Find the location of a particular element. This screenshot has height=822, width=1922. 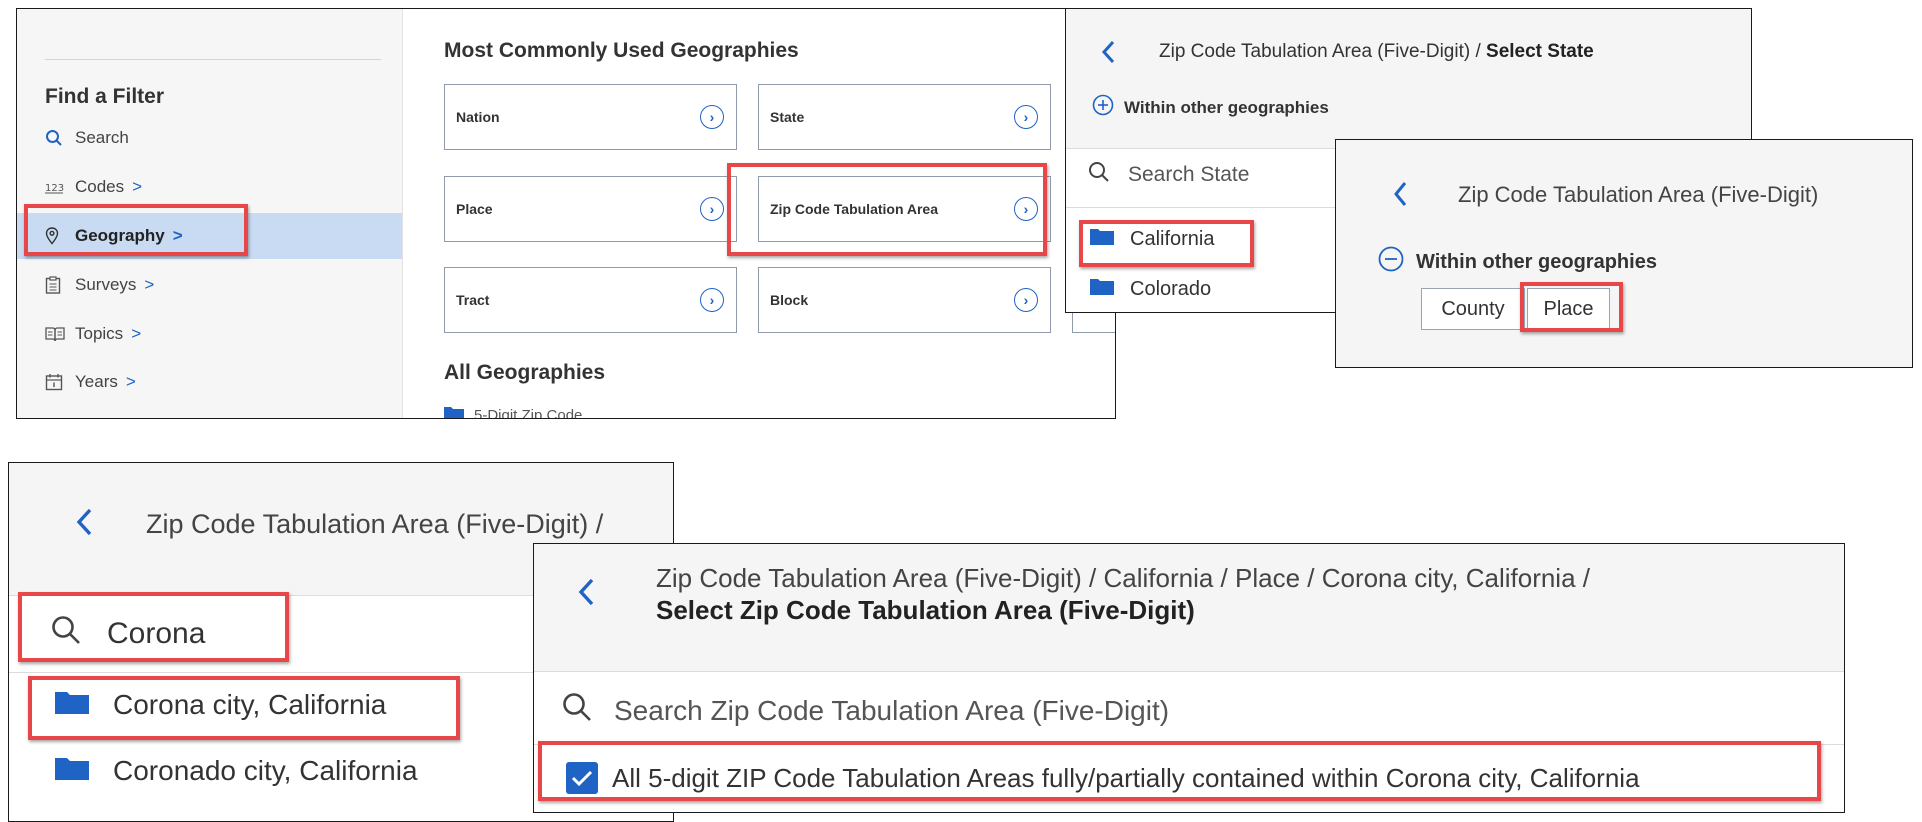

common-geographies-heading: Most Commonly Used Geographies is located at coordinates (621, 50).